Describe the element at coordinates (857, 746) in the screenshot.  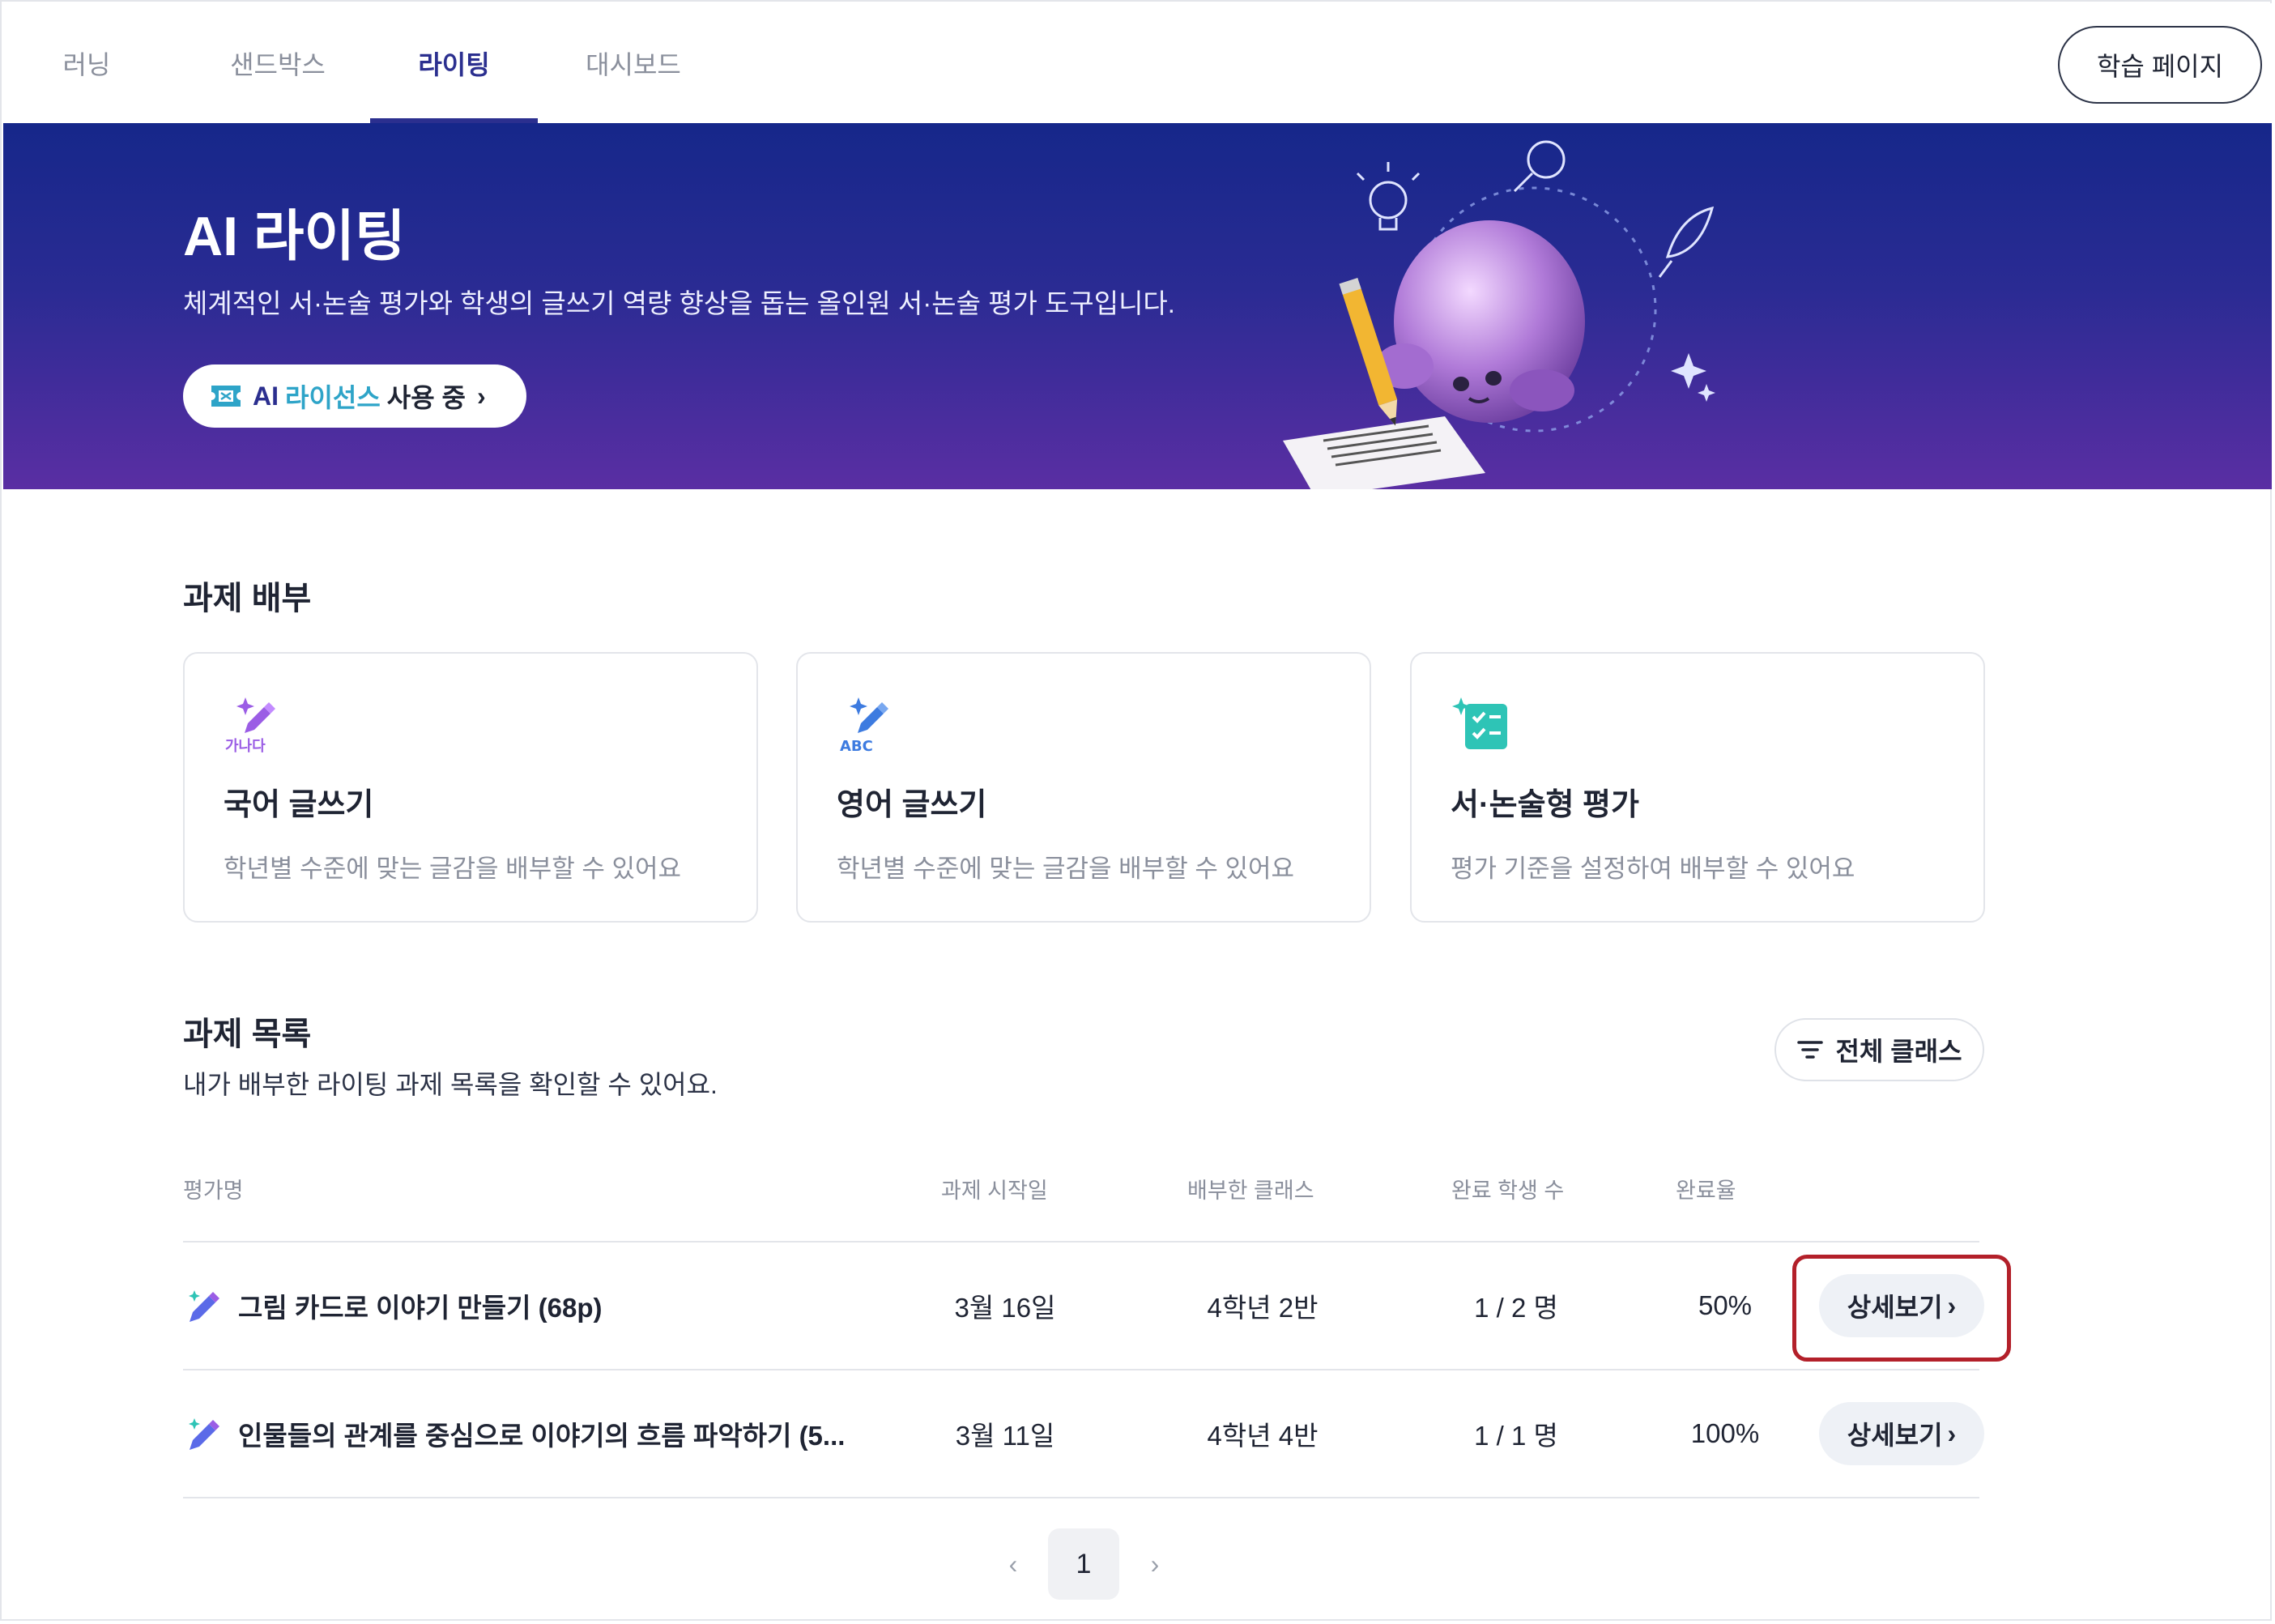
I see `card-icon-badge: ABC` at that location.